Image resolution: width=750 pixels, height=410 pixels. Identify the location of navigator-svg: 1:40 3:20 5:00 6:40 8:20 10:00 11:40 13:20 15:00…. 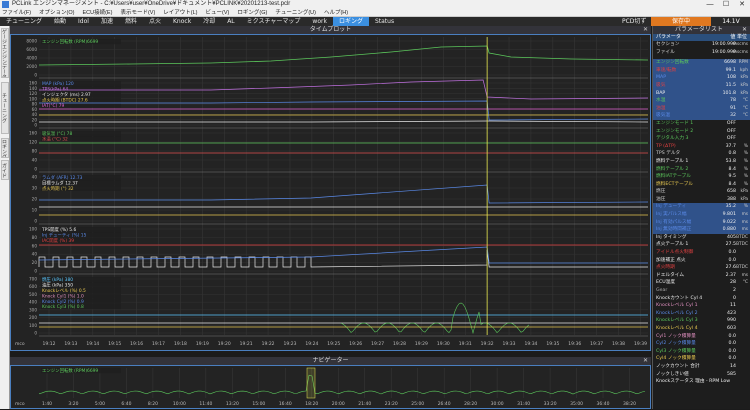
(330, 387).